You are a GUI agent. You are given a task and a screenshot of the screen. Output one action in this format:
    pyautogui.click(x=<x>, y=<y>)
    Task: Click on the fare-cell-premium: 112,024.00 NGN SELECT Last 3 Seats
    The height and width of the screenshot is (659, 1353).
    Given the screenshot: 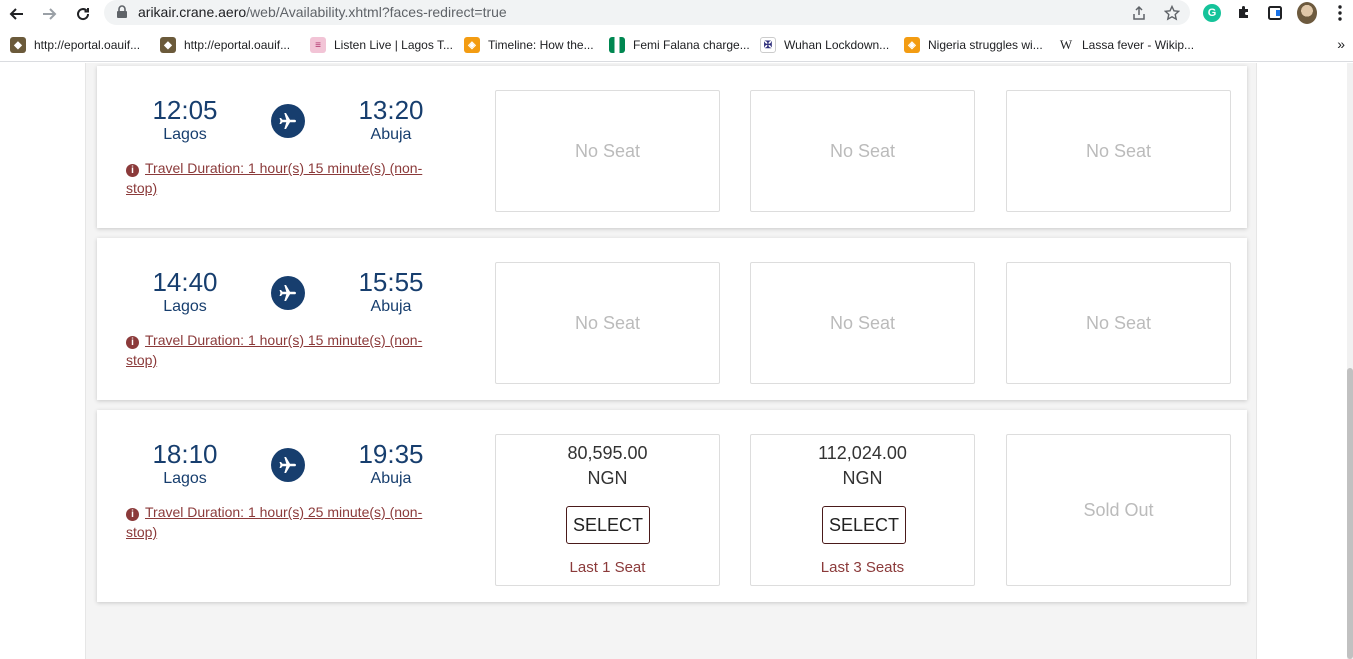 What is the action you would take?
    pyautogui.click(x=862, y=510)
    